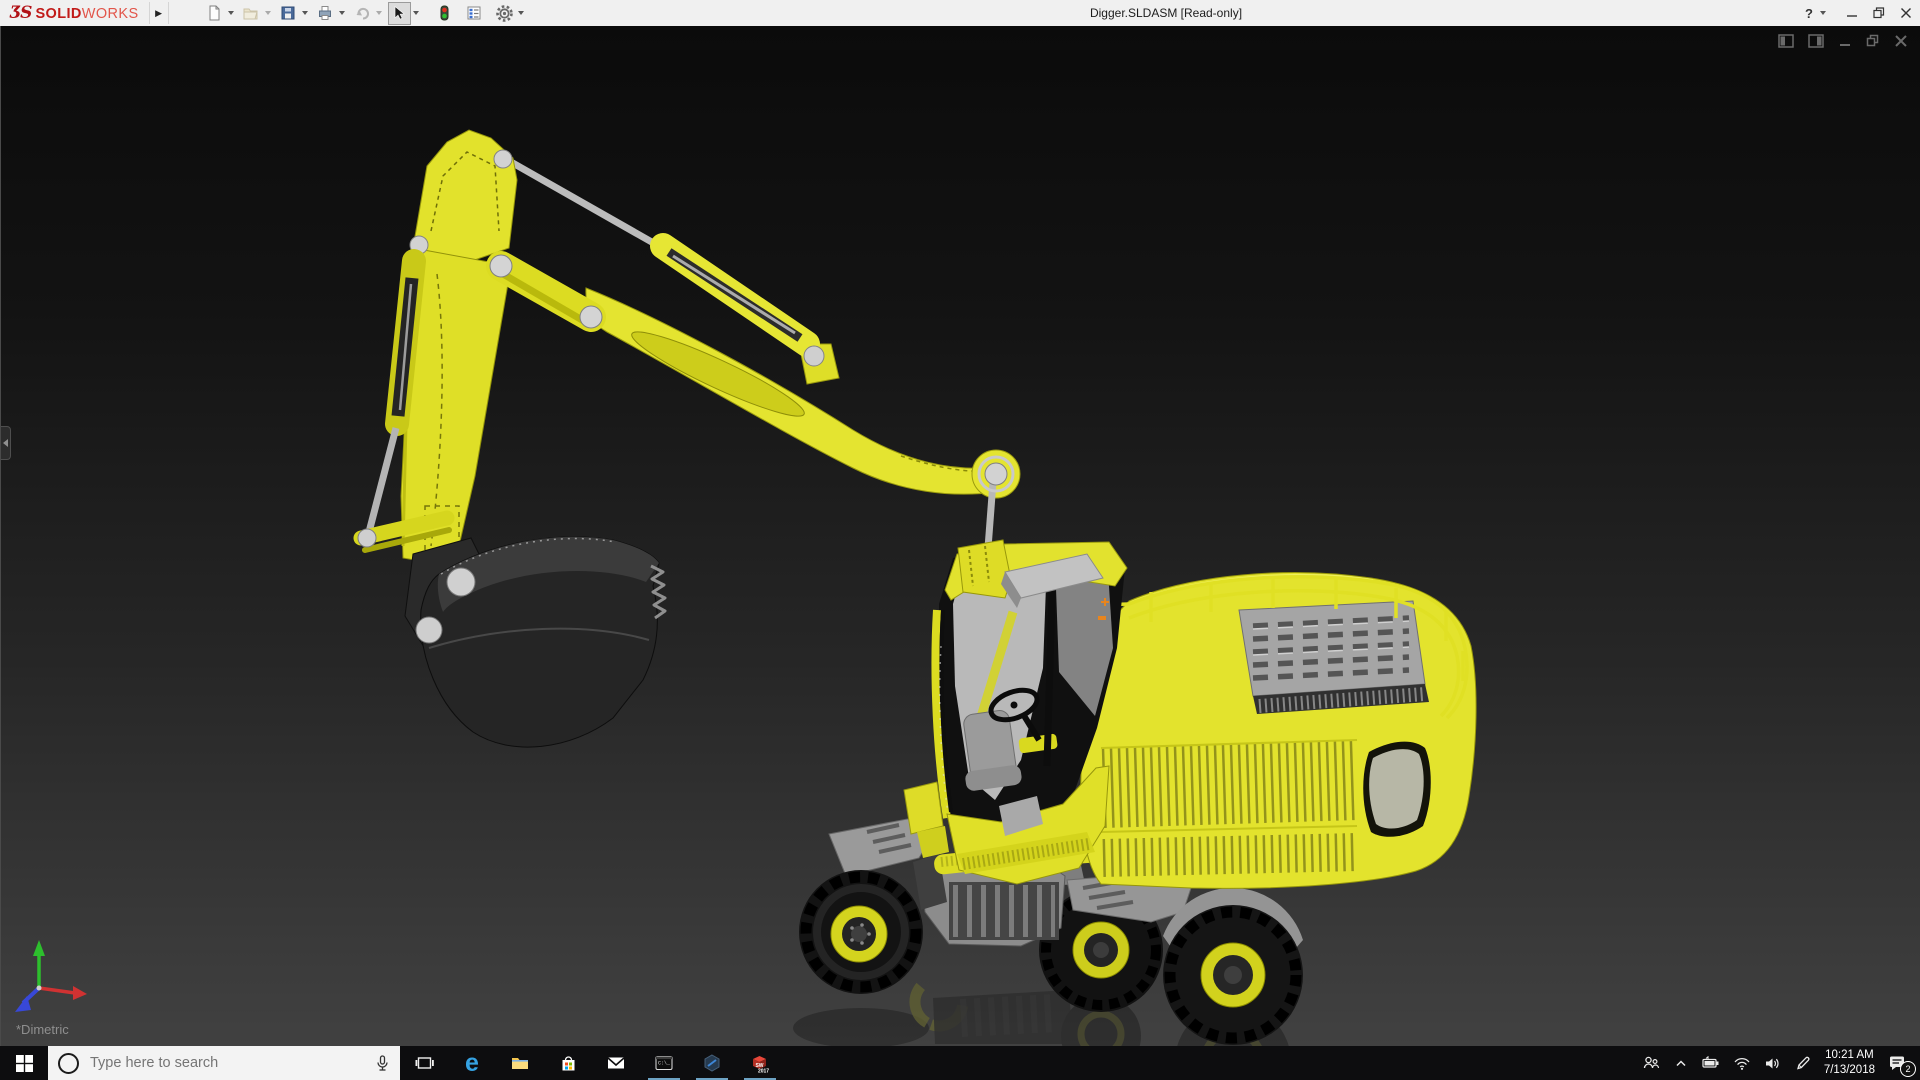 This screenshot has width=1920, height=1080. Describe the element at coordinates (1809, 13) in the screenshot. I see `help-icon: ?` at that location.